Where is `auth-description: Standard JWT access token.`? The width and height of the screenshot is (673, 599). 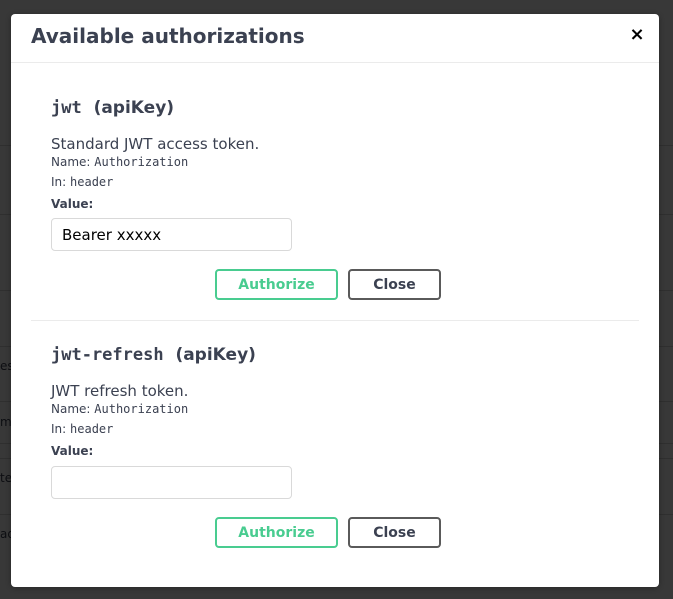
auth-description: Standard JWT access token. is located at coordinates (155, 144).